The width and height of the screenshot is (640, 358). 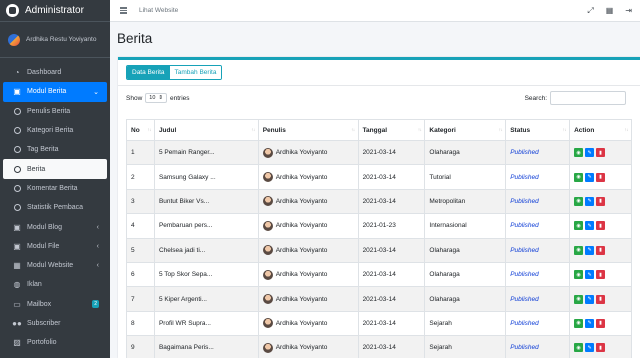 I want to click on status-badge: Published, so click(x=524, y=275).